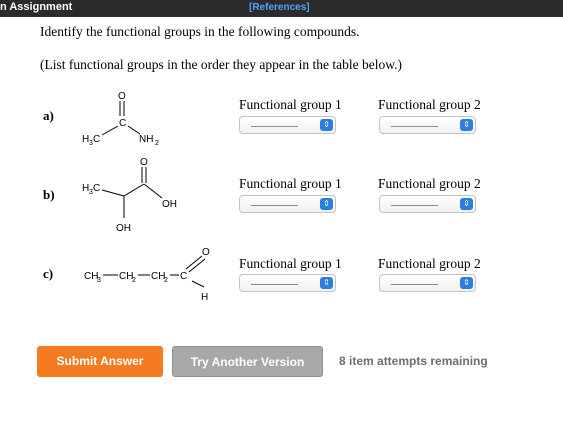  Describe the element at coordinates (36, 7) in the screenshot. I see `assignment-title: n Assignment` at that location.